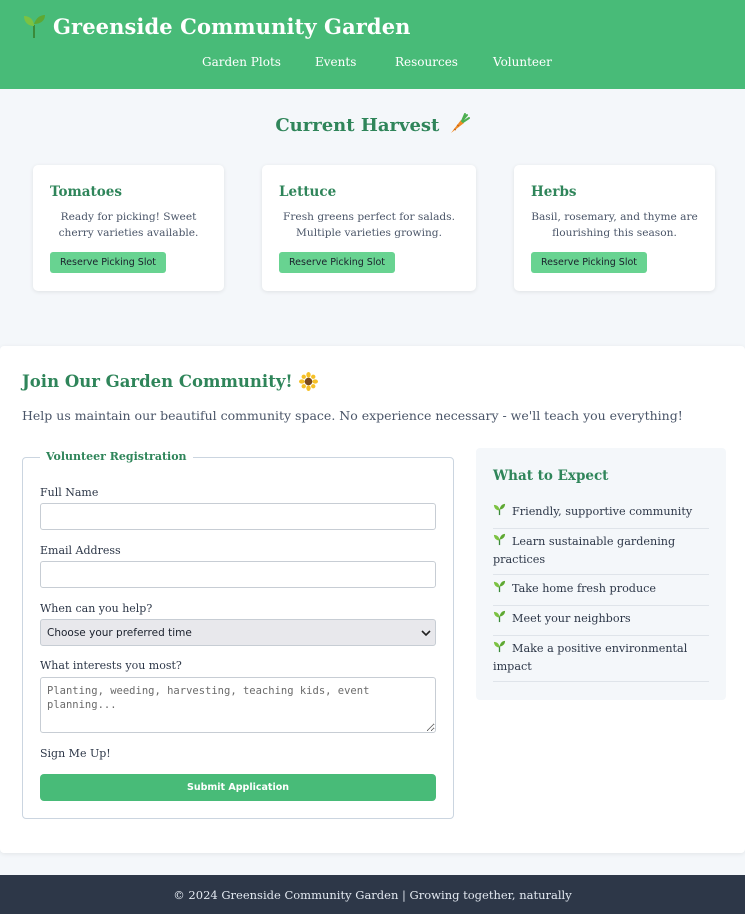 The height and width of the screenshot is (914, 745). I want to click on list-item: Friendly, supportive community, so click(601, 516).